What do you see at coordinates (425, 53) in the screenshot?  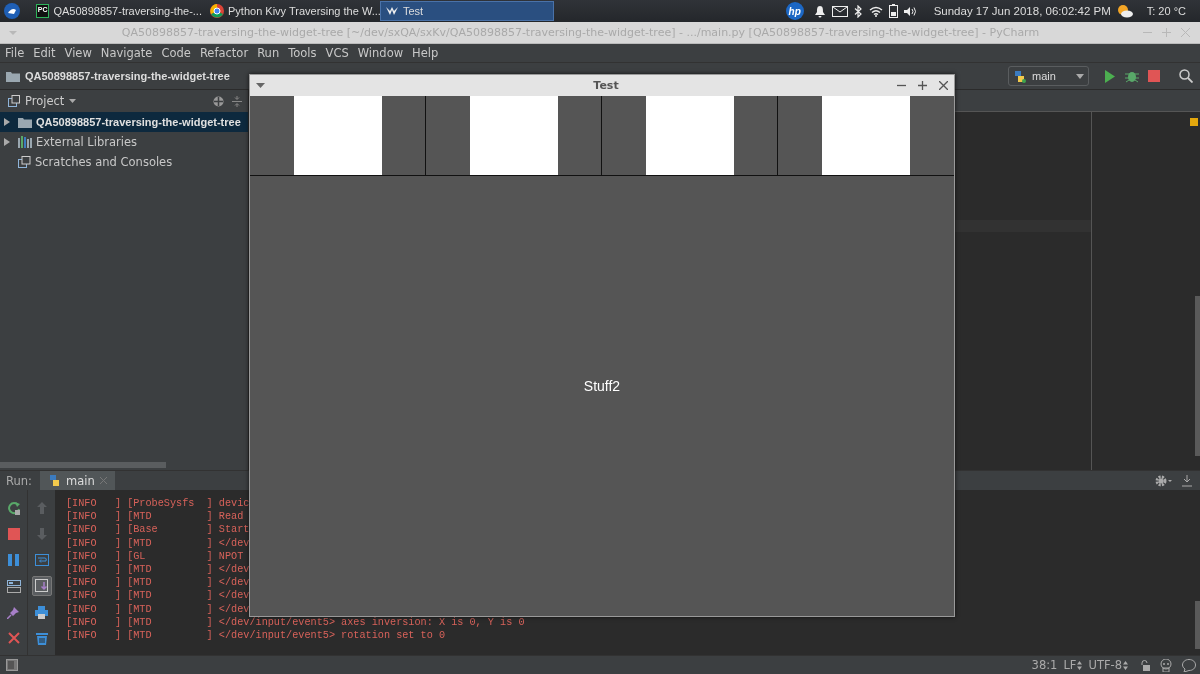 I see `menu-item: Help` at bounding box center [425, 53].